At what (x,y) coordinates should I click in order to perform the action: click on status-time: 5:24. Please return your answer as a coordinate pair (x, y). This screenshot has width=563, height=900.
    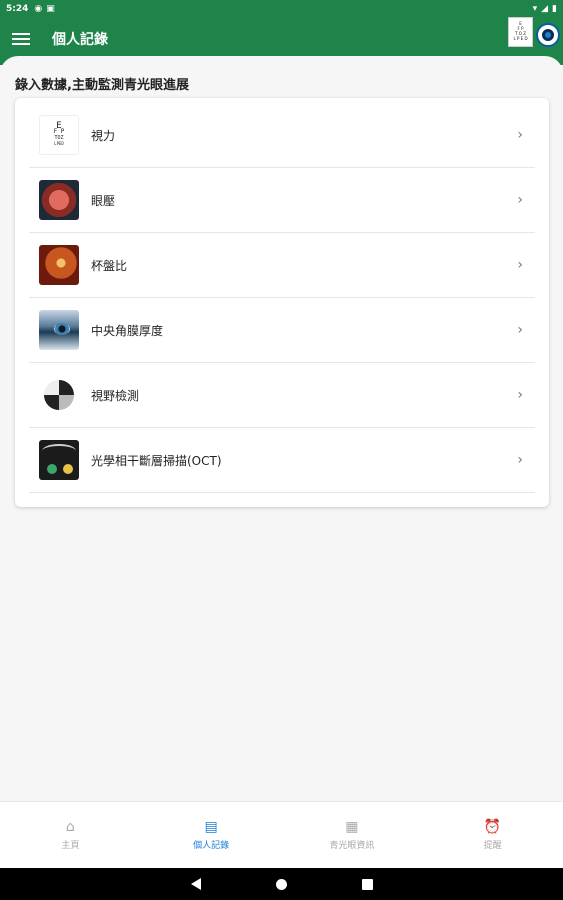
    Looking at the image, I should click on (17, 8).